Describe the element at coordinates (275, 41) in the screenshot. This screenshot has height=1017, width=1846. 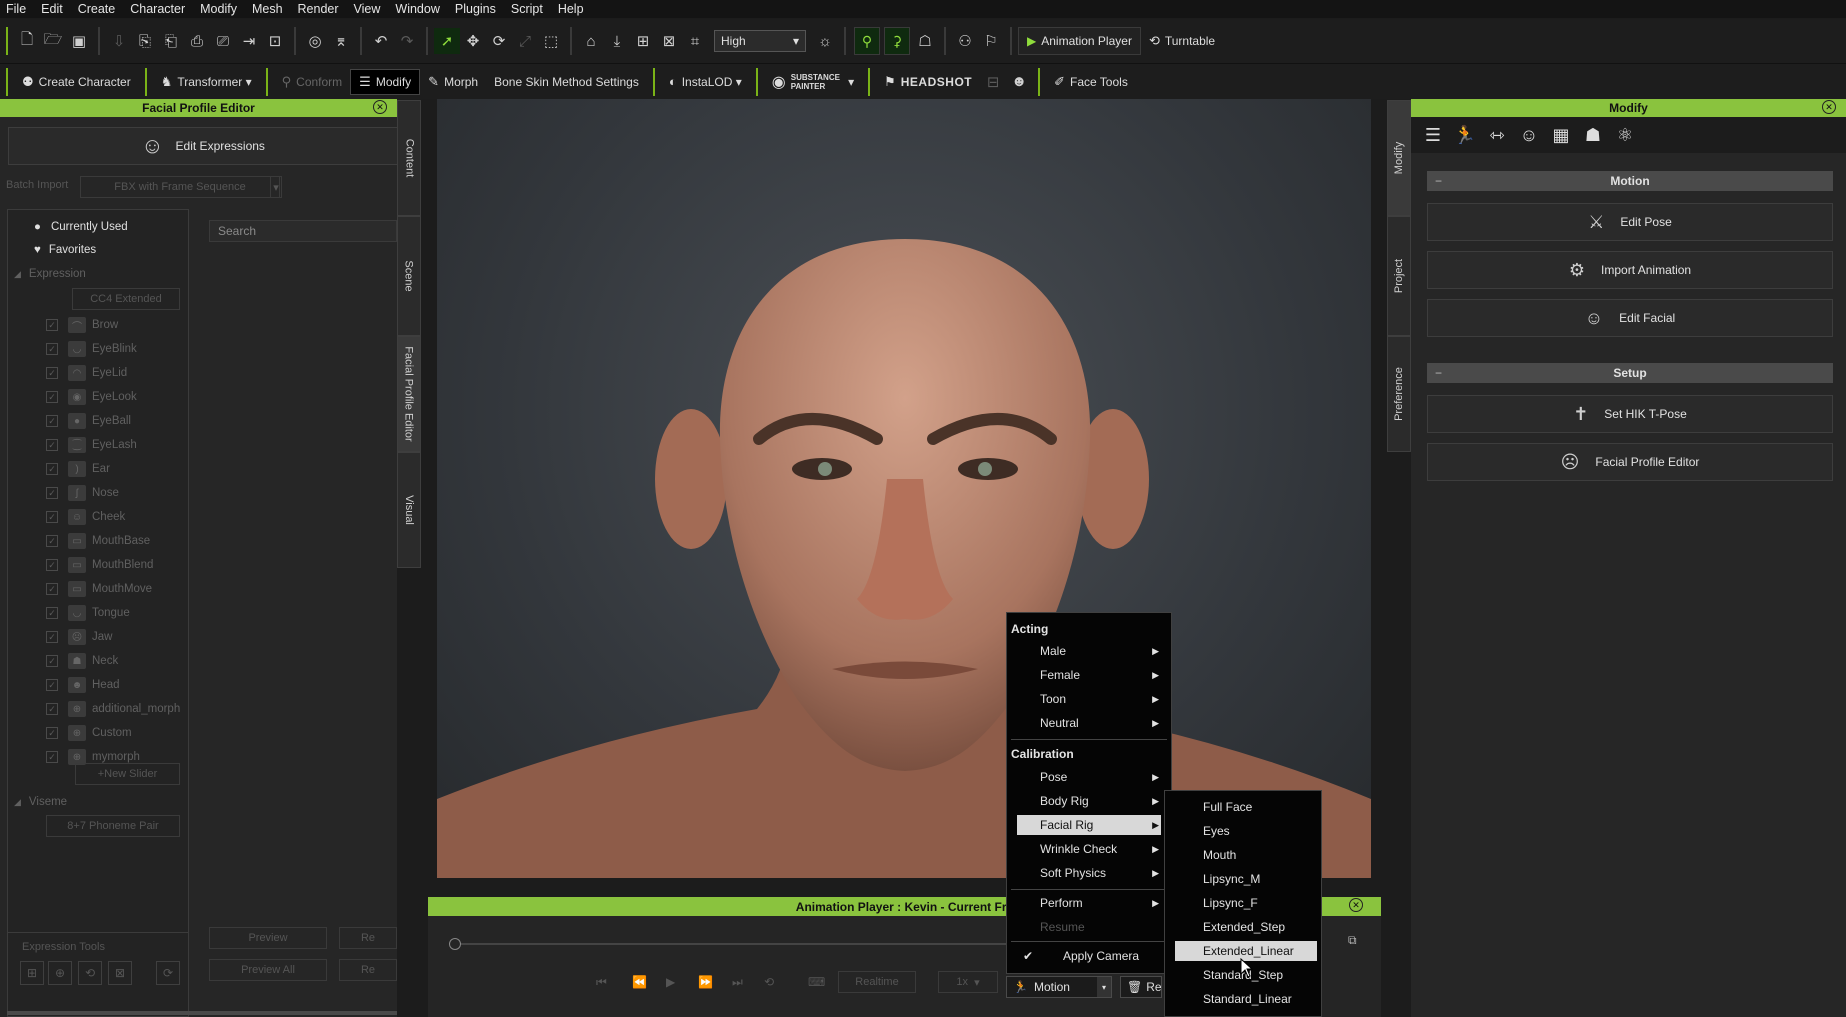
I see `render-export-icon: ⊡` at that location.